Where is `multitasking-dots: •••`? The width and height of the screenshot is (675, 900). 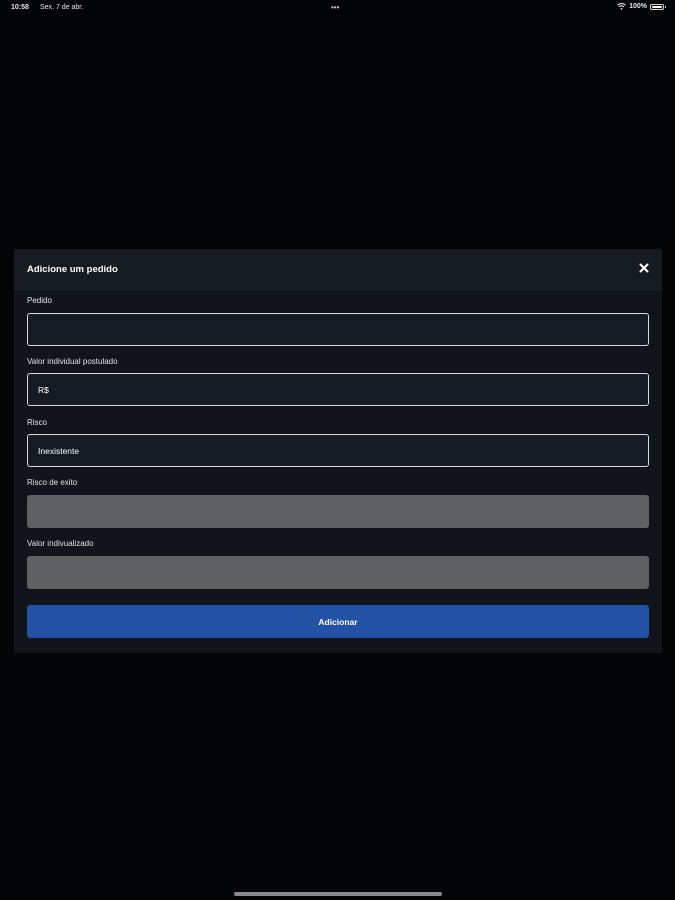 multitasking-dots: ••• is located at coordinates (335, 7).